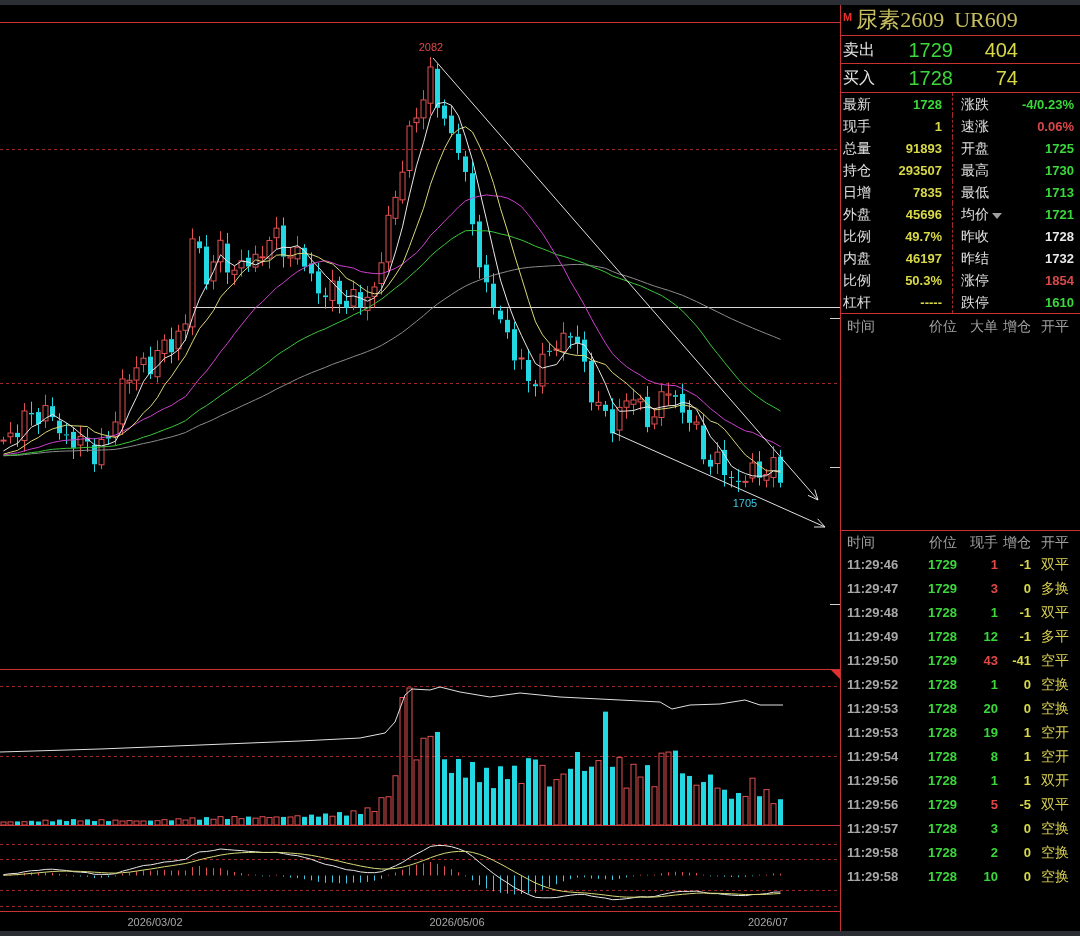 The width and height of the screenshot is (1080, 936). Describe the element at coordinates (923, 280) in the screenshot. I see `stat-value: 50.3%` at that location.